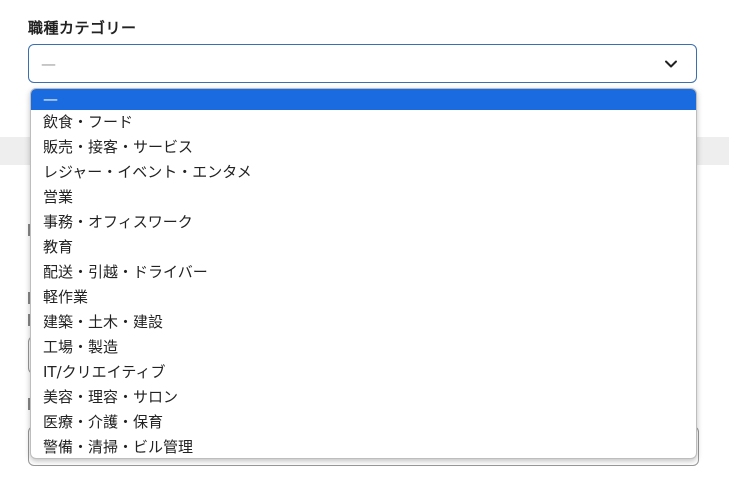 Image resolution: width=729 pixels, height=482 pixels. Describe the element at coordinates (363, 372) in the screenshot. I see `dropdown-option: IT/クリエイティブ` at that location.